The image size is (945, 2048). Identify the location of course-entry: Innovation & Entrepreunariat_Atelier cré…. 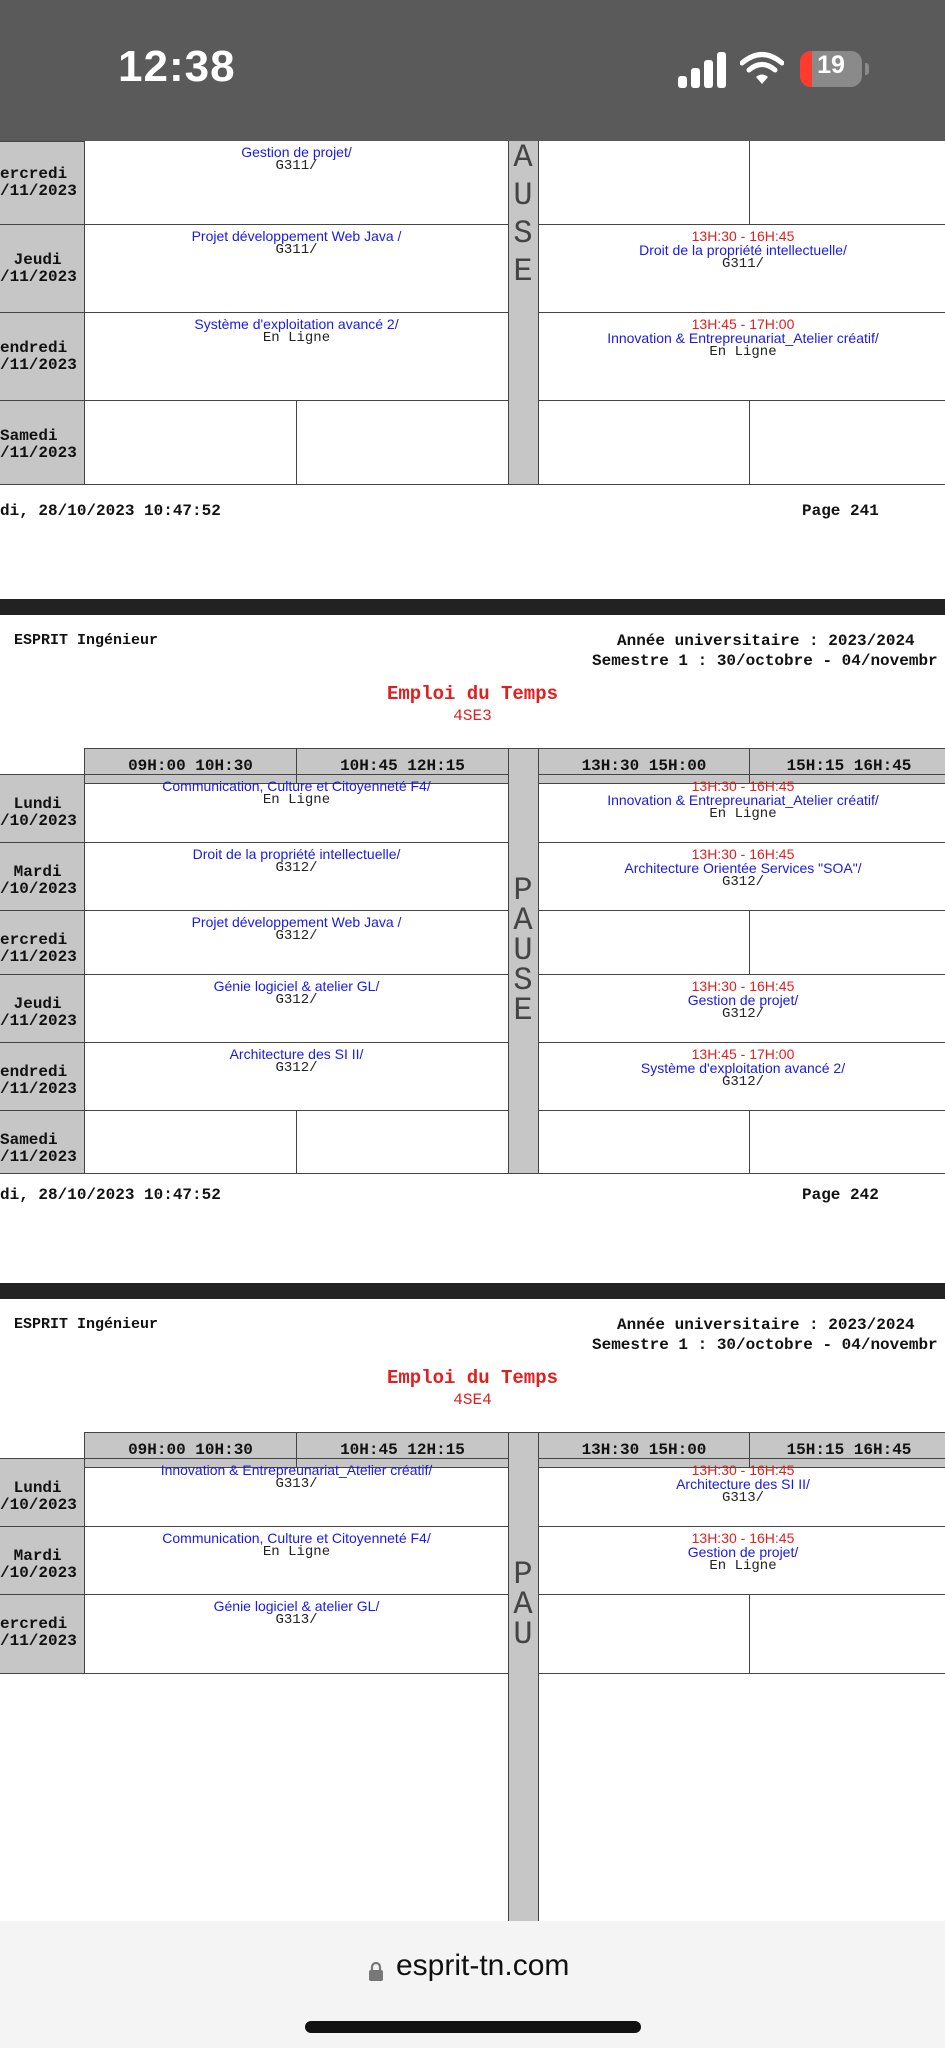
(296, 1477).